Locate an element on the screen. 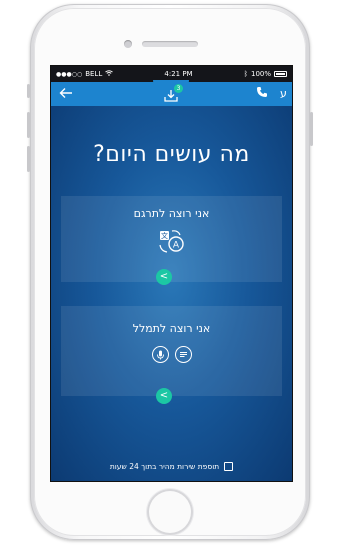  home-button is located at coordinates (170, 512).